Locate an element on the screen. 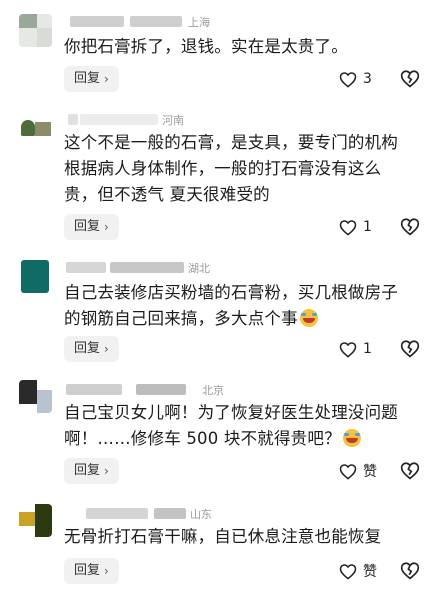  comment-location: 河南 is located at coordinates (173, 120).